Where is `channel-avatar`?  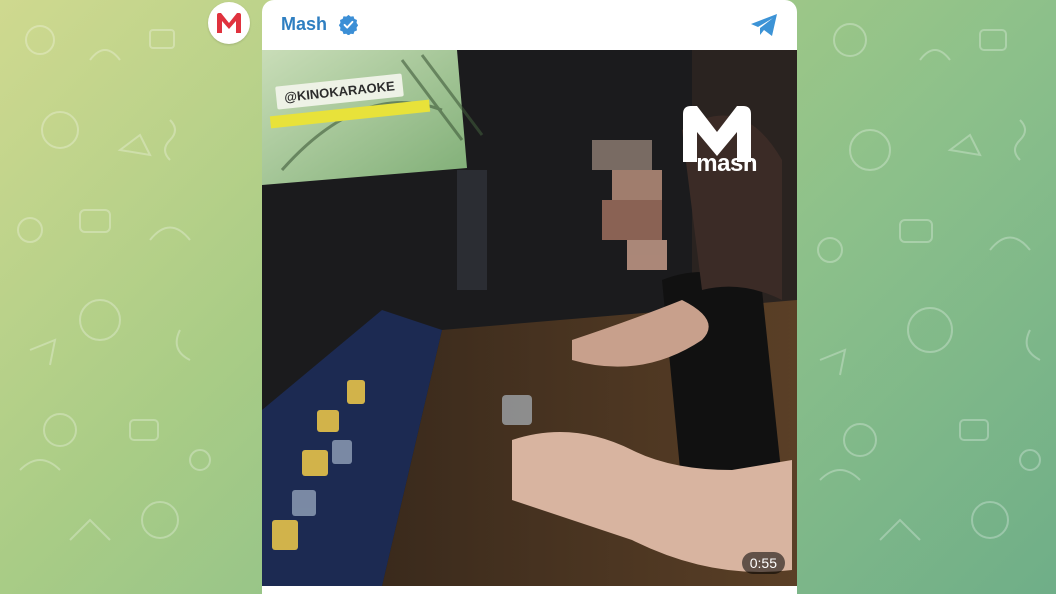
channel-avatar is located at coordinates (229, 23).